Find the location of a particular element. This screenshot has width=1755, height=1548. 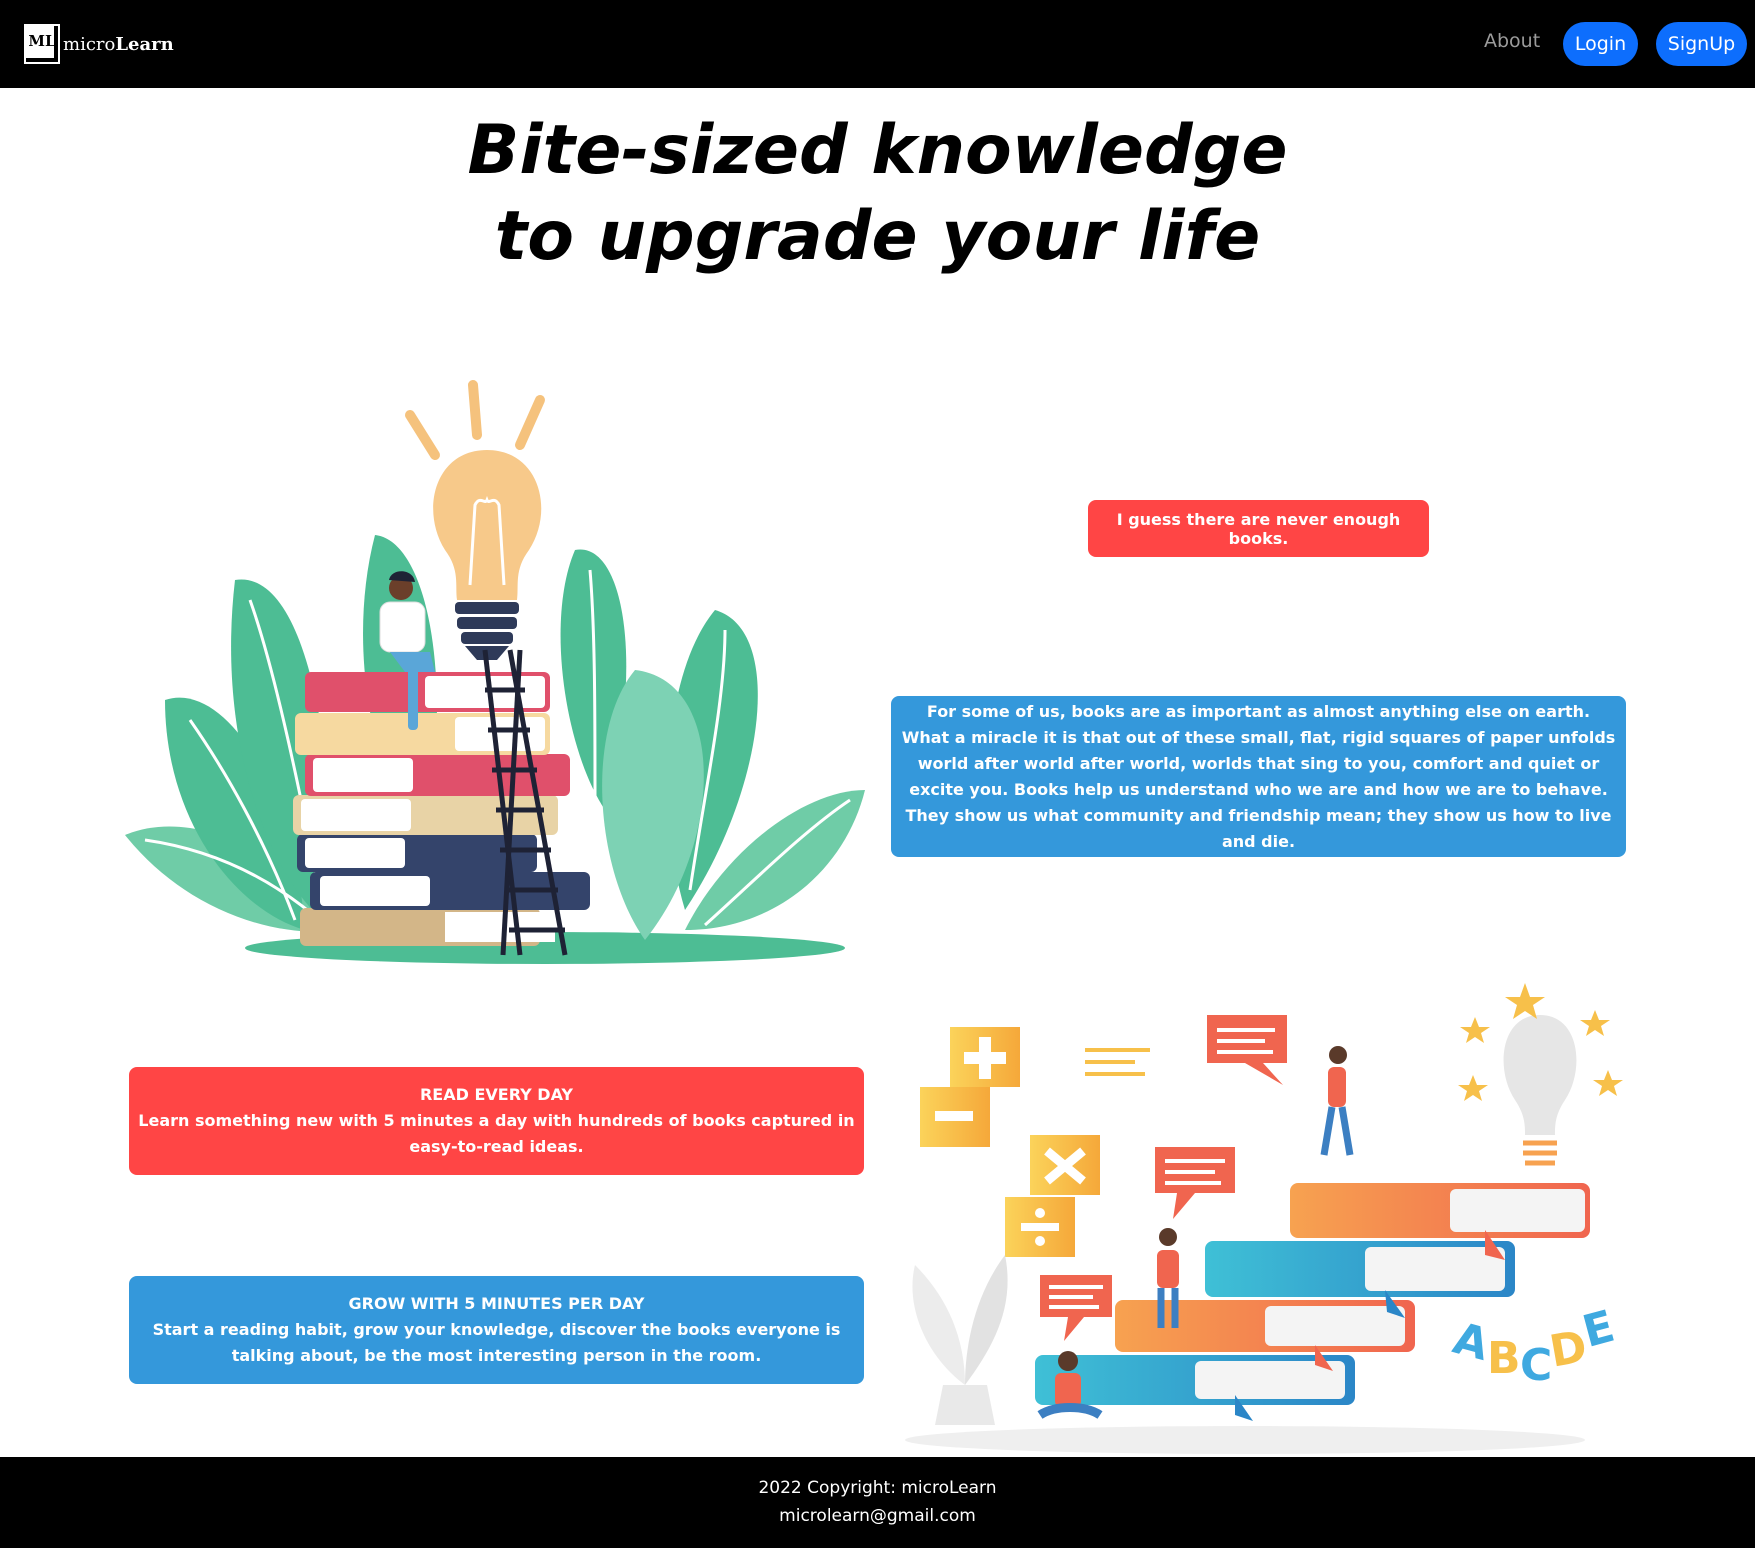

brand-logo: ML microLearn is located at coordinates (99, 44).